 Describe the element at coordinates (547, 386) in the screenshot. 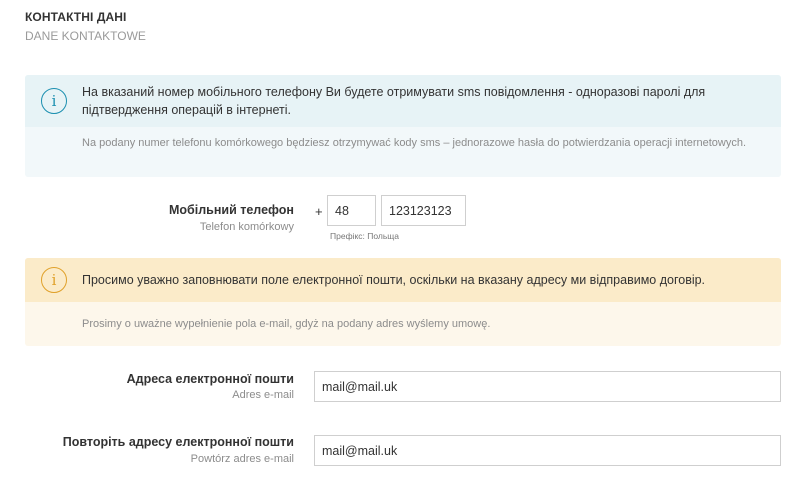

I see `email-input` at that location.